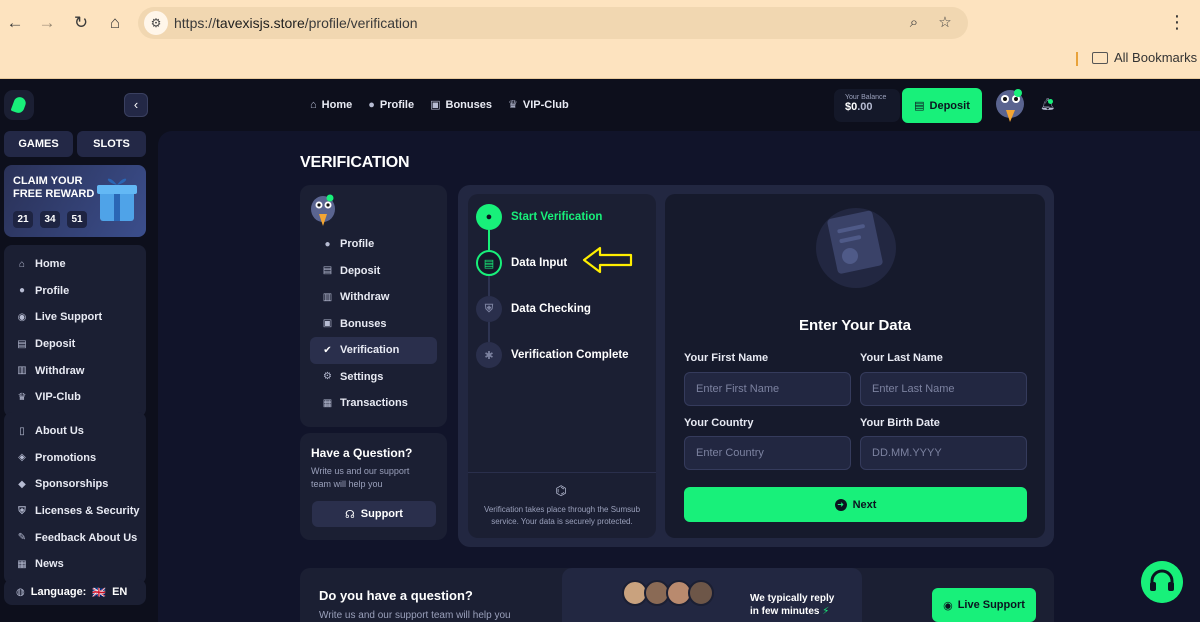  Describe the element at coordinates (826, 611) in the screenshot. I see `lightning-icon: ⚡︎` at that location.